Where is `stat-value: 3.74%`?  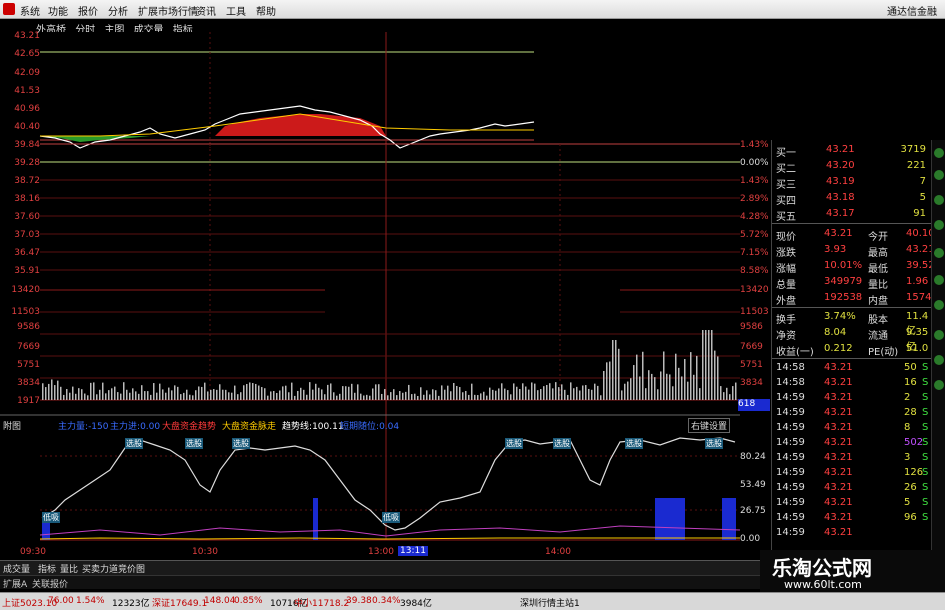
stat-value: 3.74% is located at coordinates (840, 316).